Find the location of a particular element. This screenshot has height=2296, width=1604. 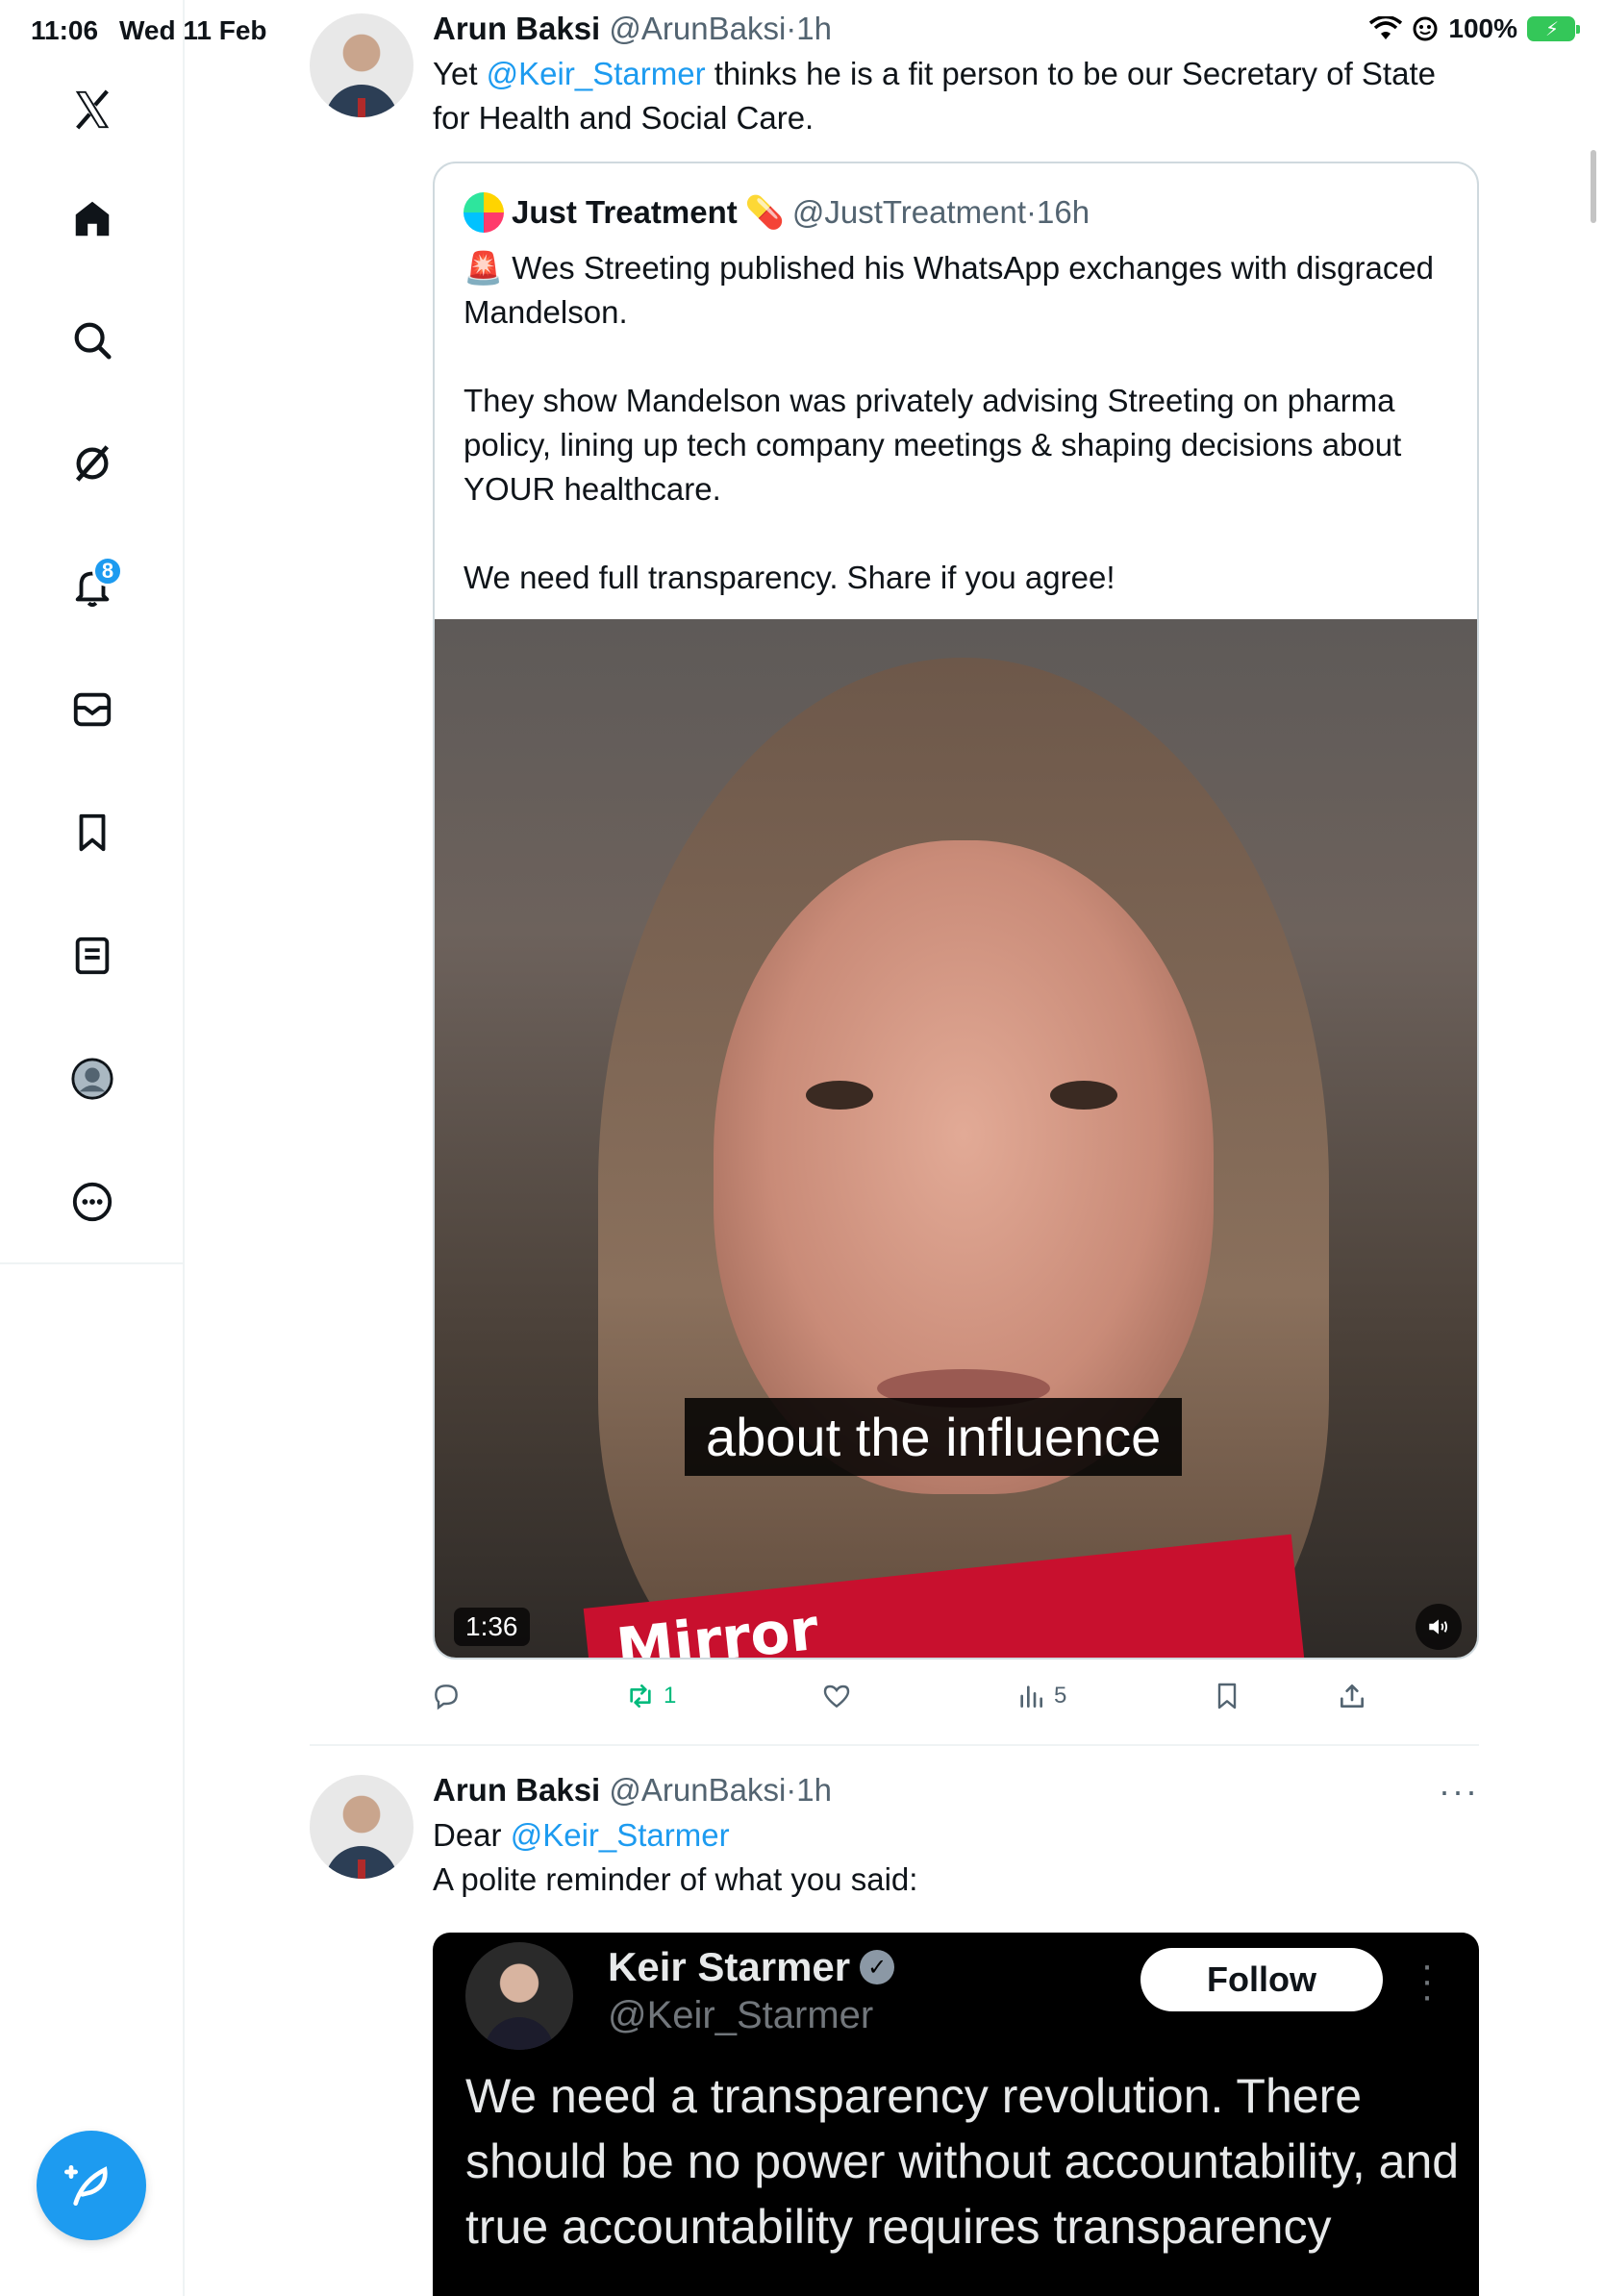

repost-icon is located at coordinates (640, 1696).